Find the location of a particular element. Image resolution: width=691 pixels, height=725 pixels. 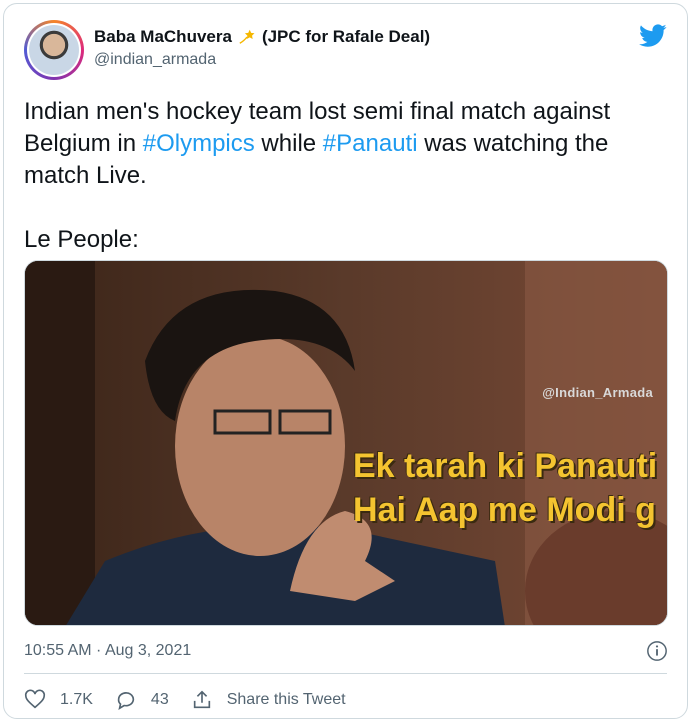

tweet-body-line2: Le People: is located at coordinates (81, 239).